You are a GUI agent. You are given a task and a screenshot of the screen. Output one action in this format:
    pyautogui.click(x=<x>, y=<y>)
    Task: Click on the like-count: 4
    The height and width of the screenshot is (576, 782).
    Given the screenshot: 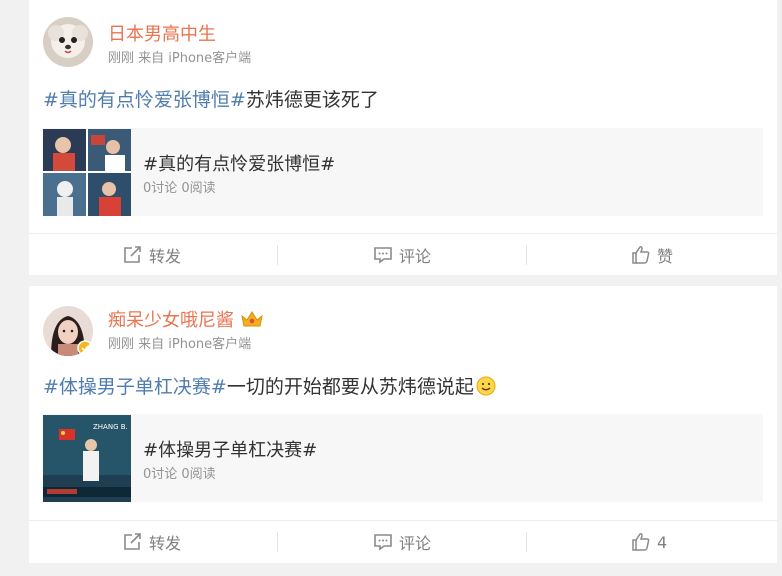 What is the action you would take?
    pyautogui.click(x=662, y=542)
    